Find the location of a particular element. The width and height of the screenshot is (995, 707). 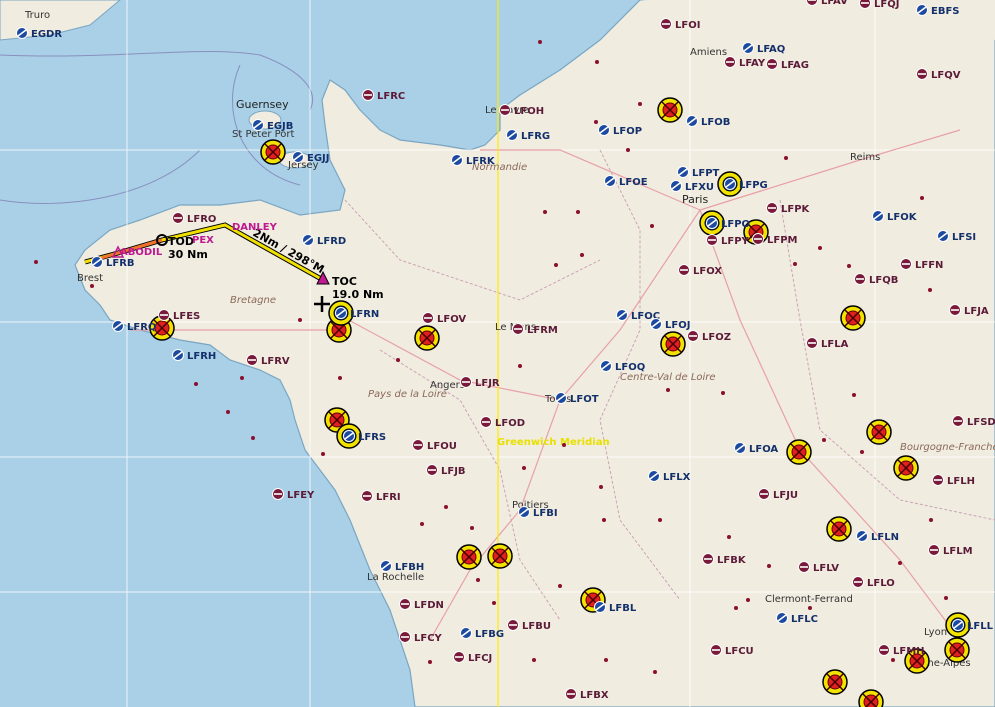

airport-lfbi: LFBI is located at coordinates (538, 513).